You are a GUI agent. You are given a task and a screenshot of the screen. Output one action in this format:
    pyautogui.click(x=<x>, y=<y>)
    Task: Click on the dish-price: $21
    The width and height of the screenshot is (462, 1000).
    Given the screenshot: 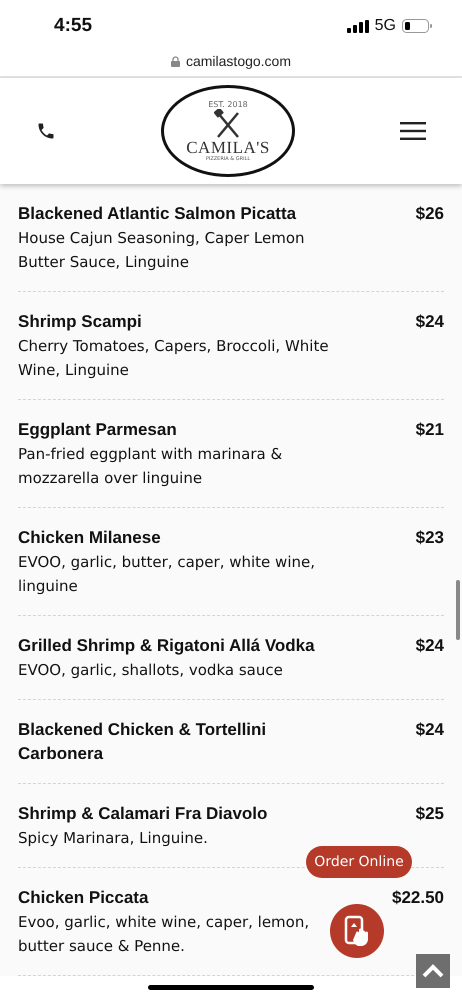 What is the action you would take?
    pyautogui.click(x=430, y=430)
    